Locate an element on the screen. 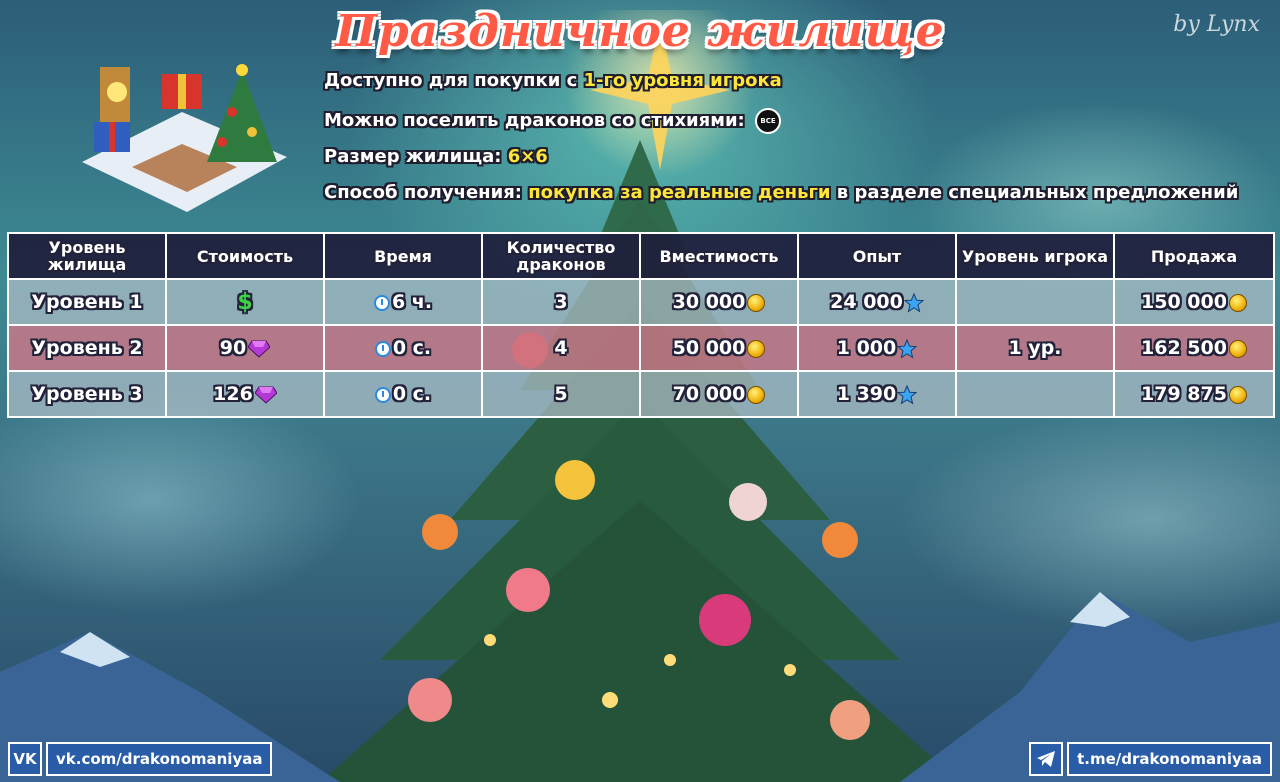  header-capacity: Вместимость is located at coordinates (719, 256).